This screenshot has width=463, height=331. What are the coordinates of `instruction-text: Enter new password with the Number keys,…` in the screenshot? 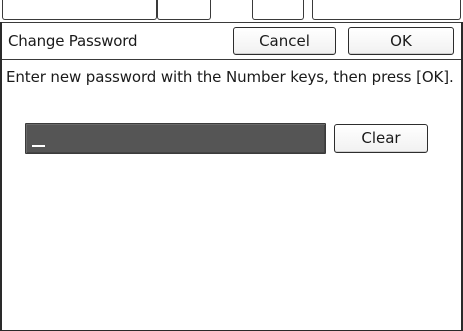 It's located at (230, 77).